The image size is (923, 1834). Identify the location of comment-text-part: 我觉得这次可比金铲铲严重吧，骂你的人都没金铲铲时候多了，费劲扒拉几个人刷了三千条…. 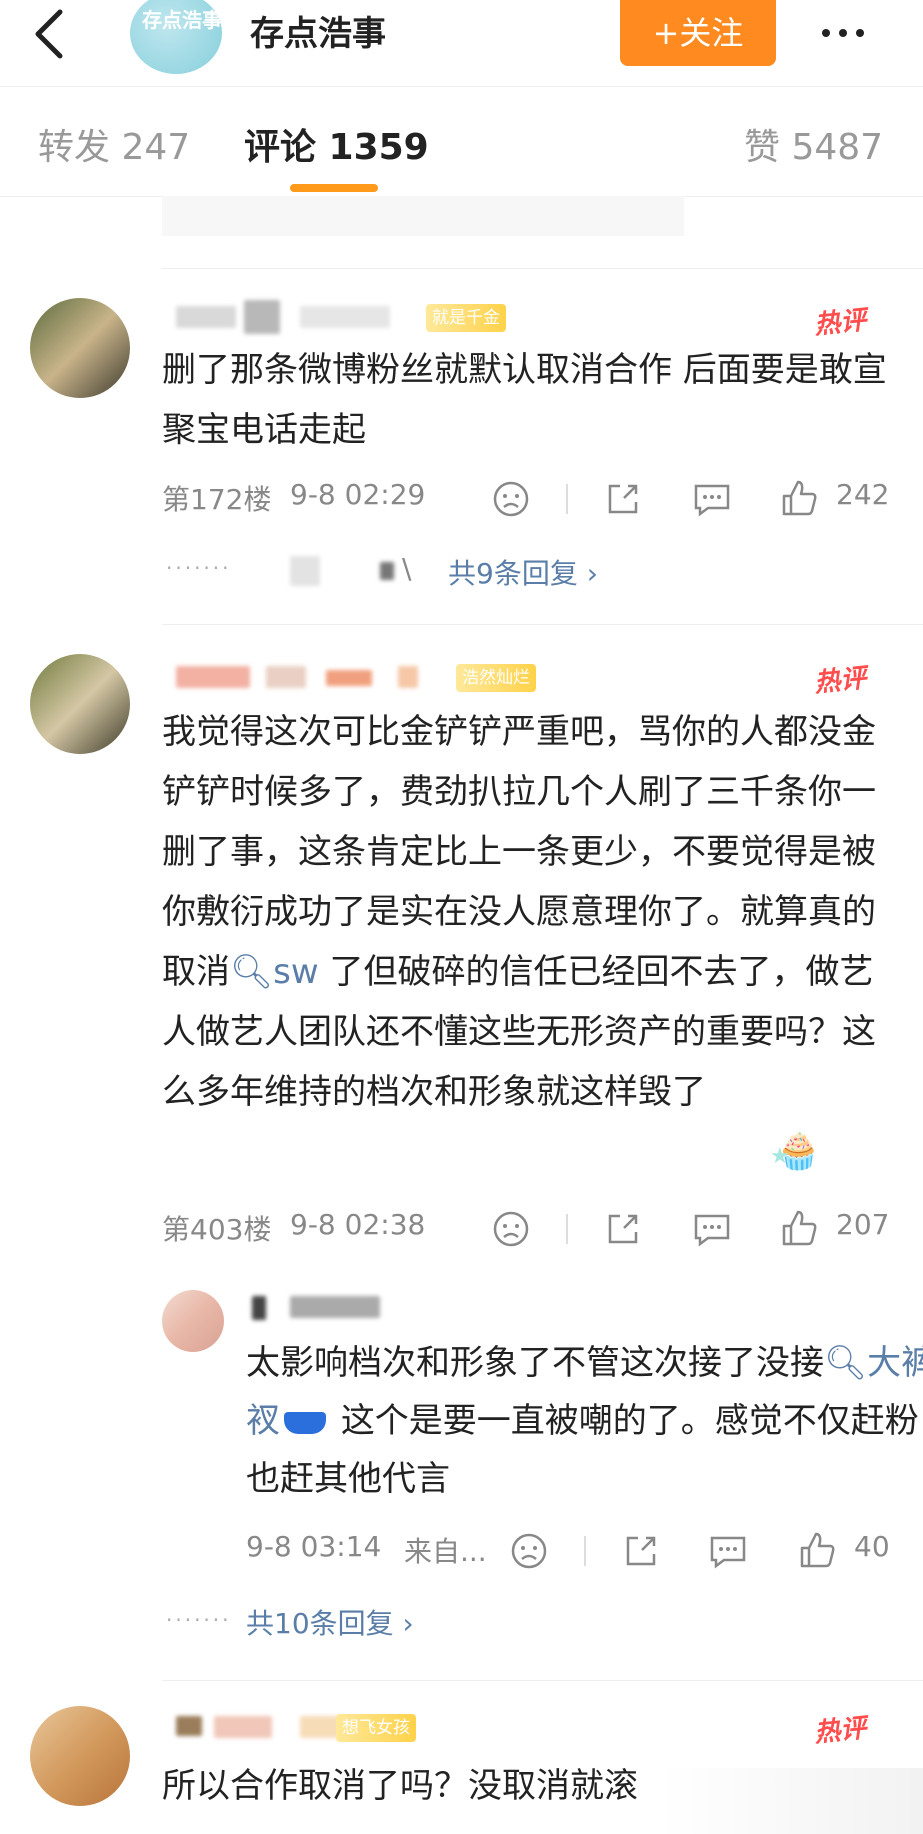
(519, 852).